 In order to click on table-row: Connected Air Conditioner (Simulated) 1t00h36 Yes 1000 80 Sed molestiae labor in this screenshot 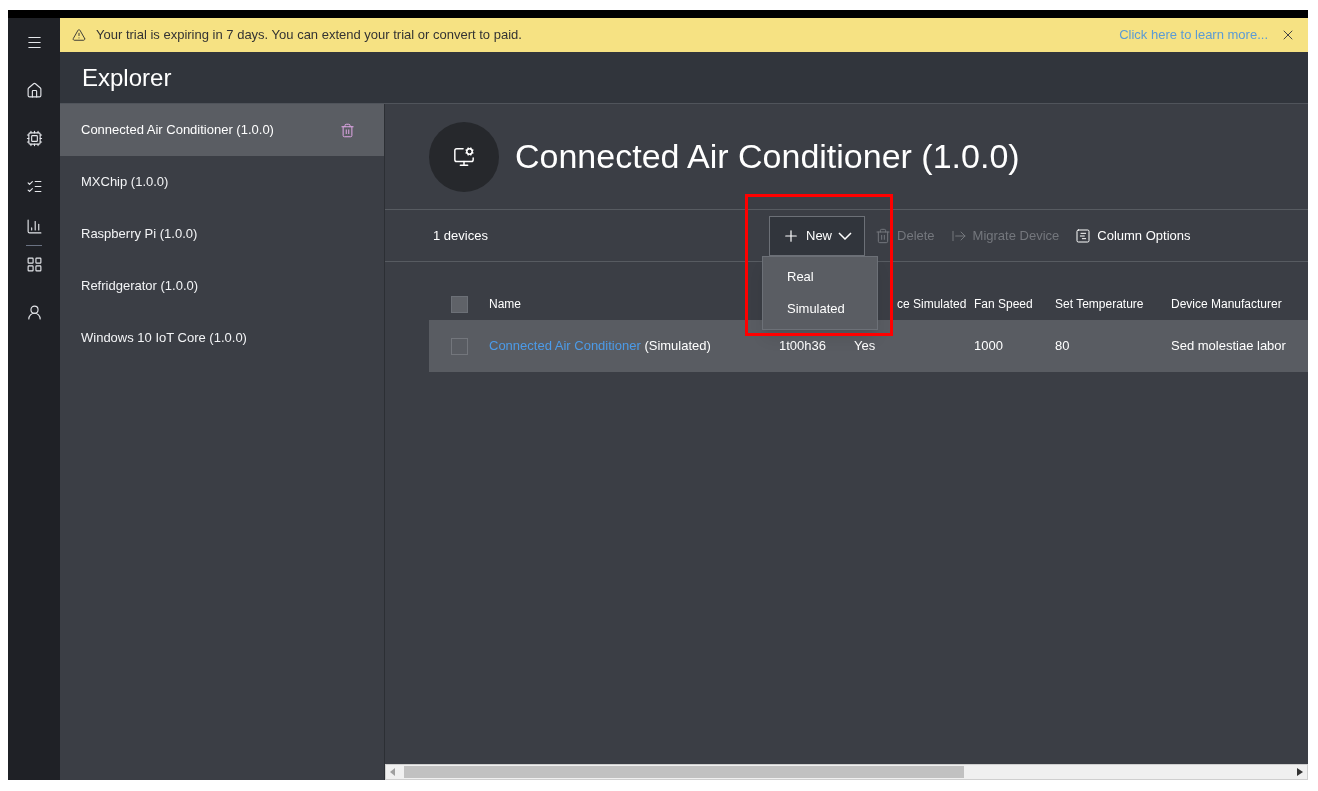, I will do `click(868, 346)`.